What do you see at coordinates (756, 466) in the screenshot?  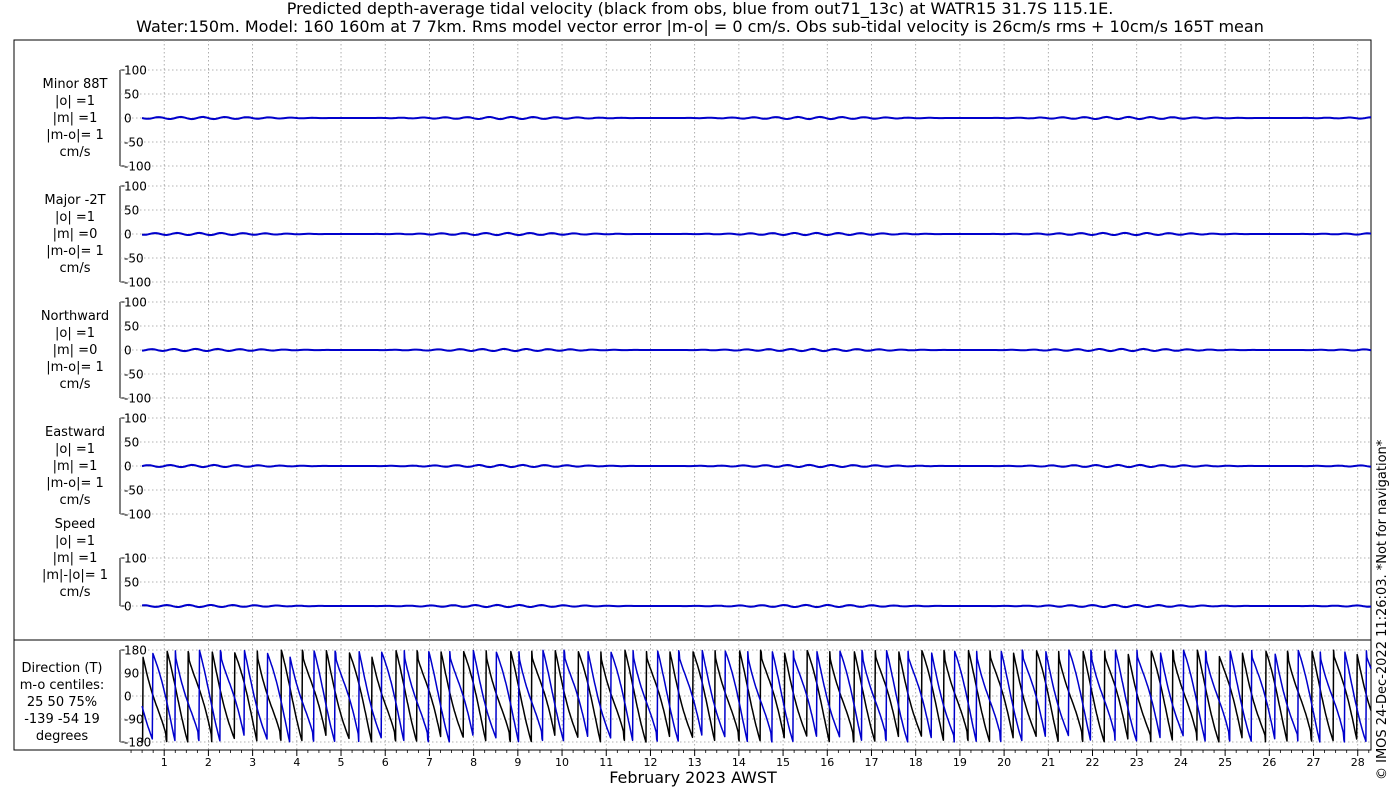 I see `series-model-east` at bounding box center [756, 466].